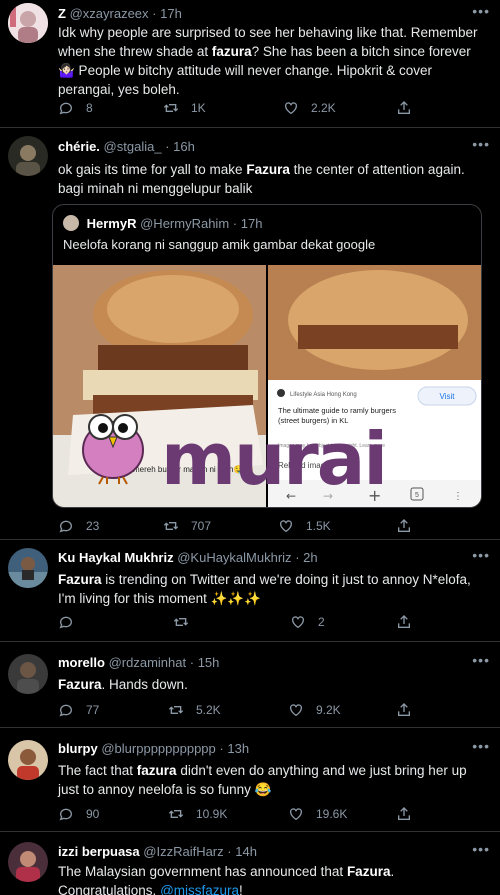 This screenshot has width=500, height=895. What do you see at coordinates (81, 662) in the screenshot?
I see `author-name: morello` at bounding box center [81, 662].